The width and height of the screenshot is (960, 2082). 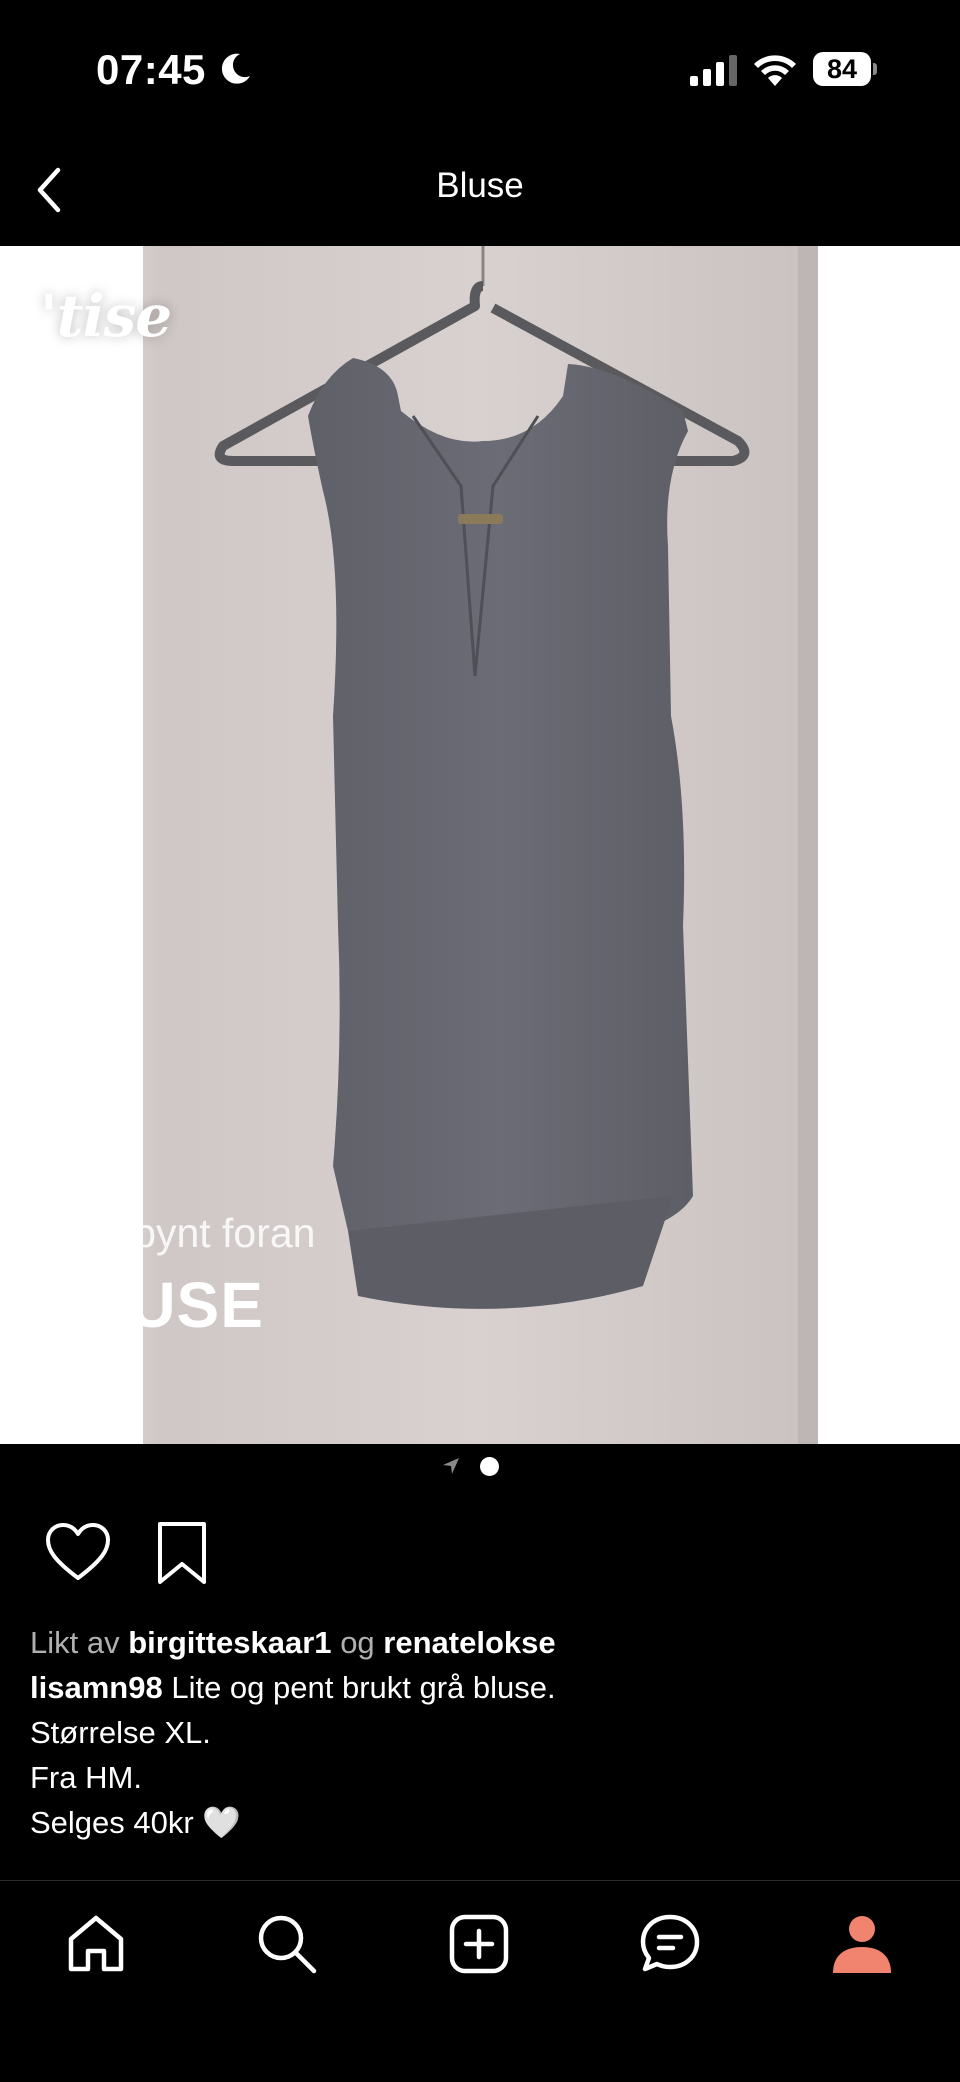 I want to click on caption-text: Lite og pent brukt grå bluse., so click(x=363, y=1687).